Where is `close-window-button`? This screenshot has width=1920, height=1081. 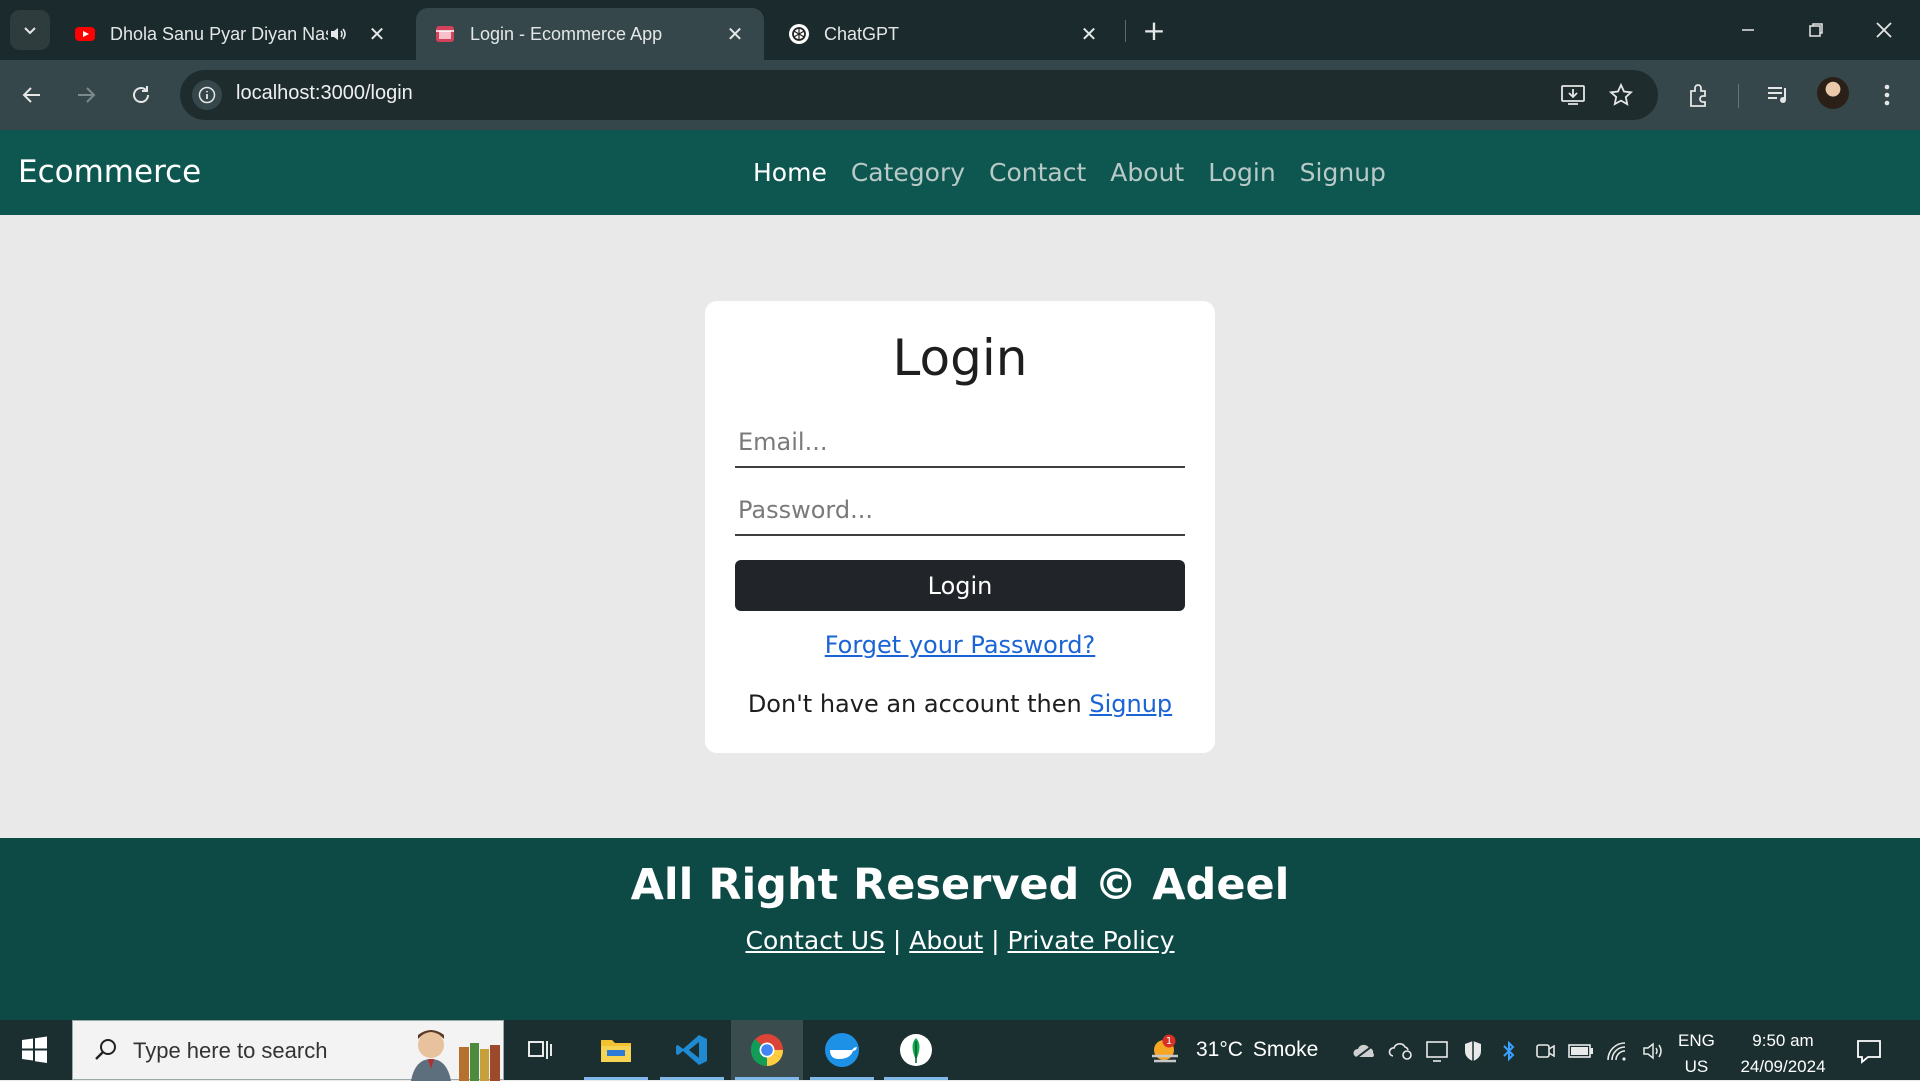 close-window-button is located at coordinates (1884, 30).